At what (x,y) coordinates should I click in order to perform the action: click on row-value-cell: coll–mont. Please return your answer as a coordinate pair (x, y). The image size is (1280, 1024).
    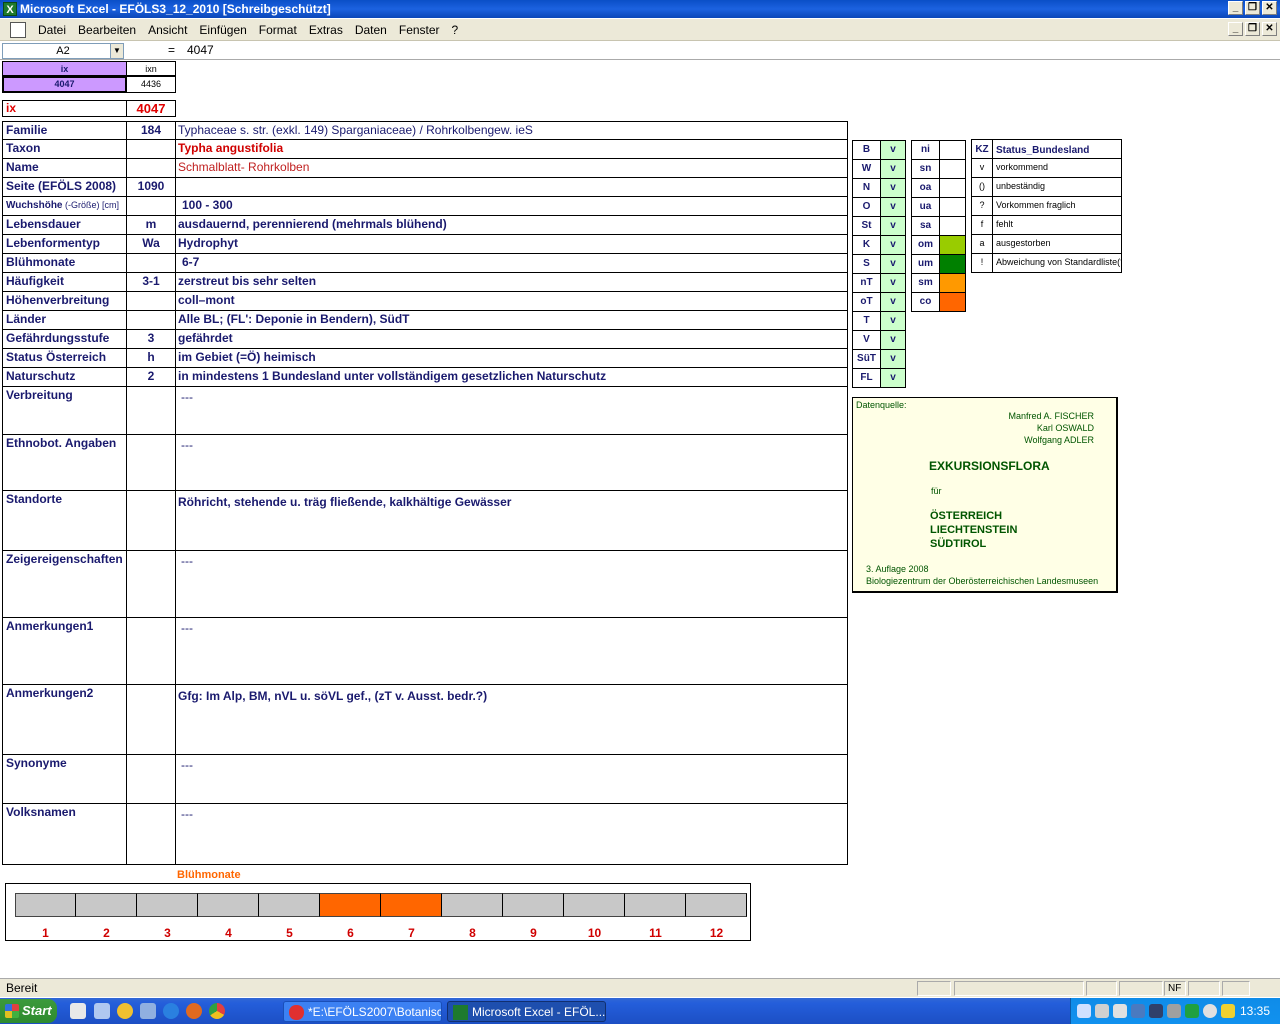
    Looking at the image, I should click on (511, 301).